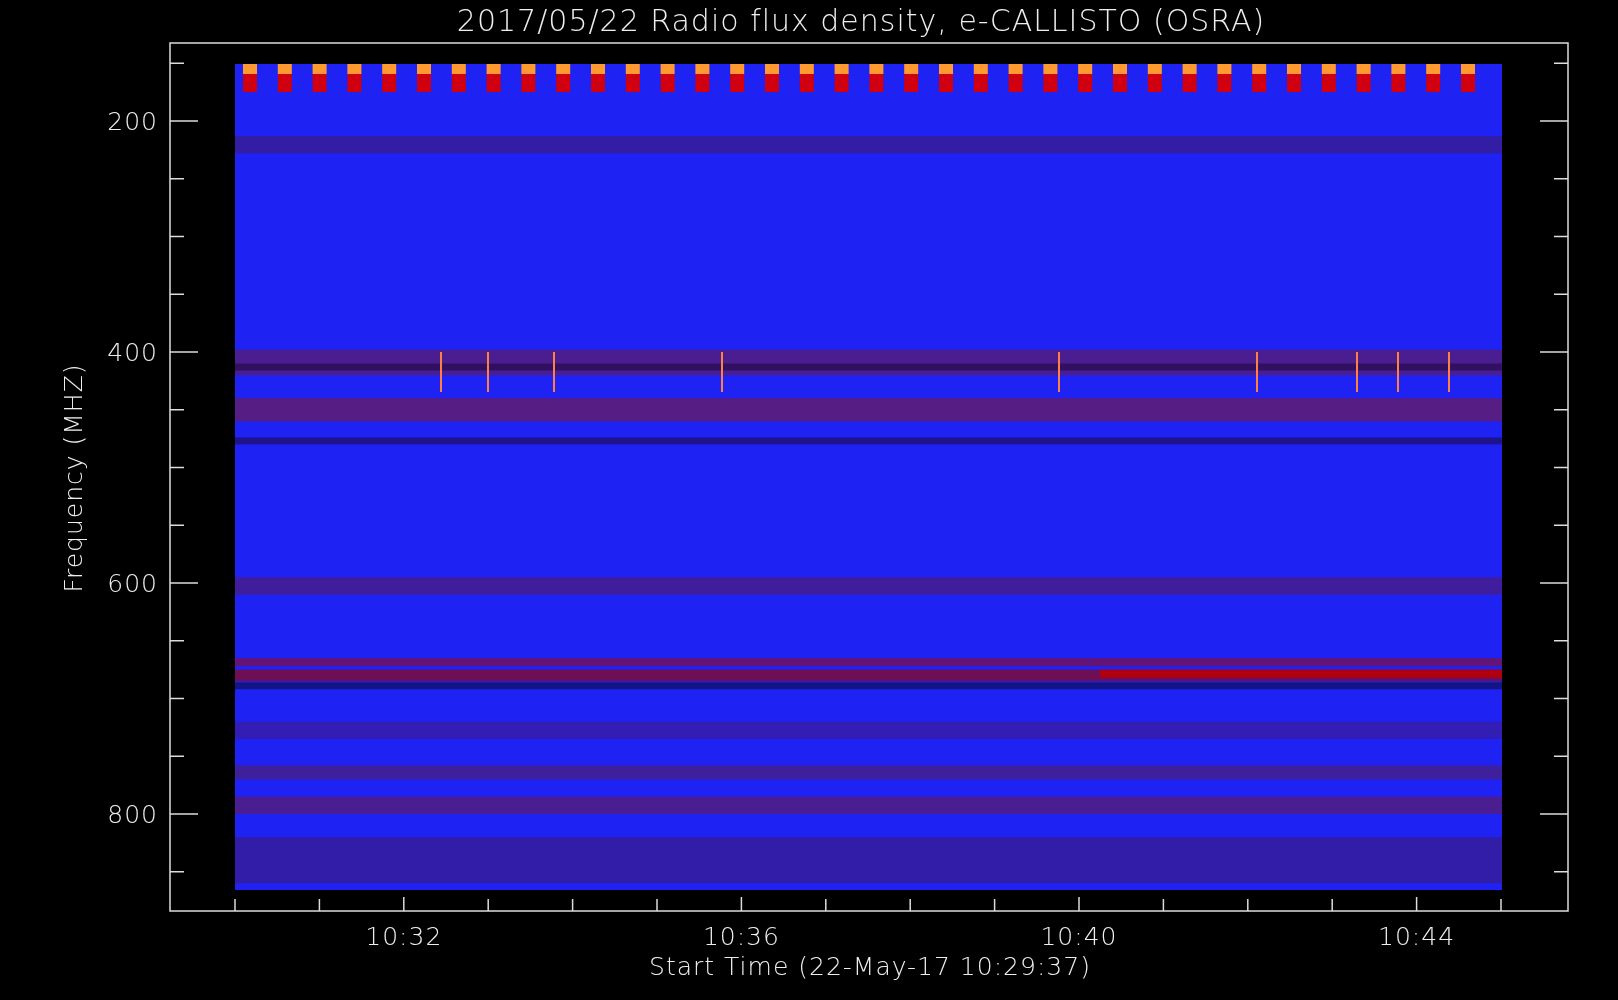  I want to click on y-tick-label: 400, so click(132, 352).